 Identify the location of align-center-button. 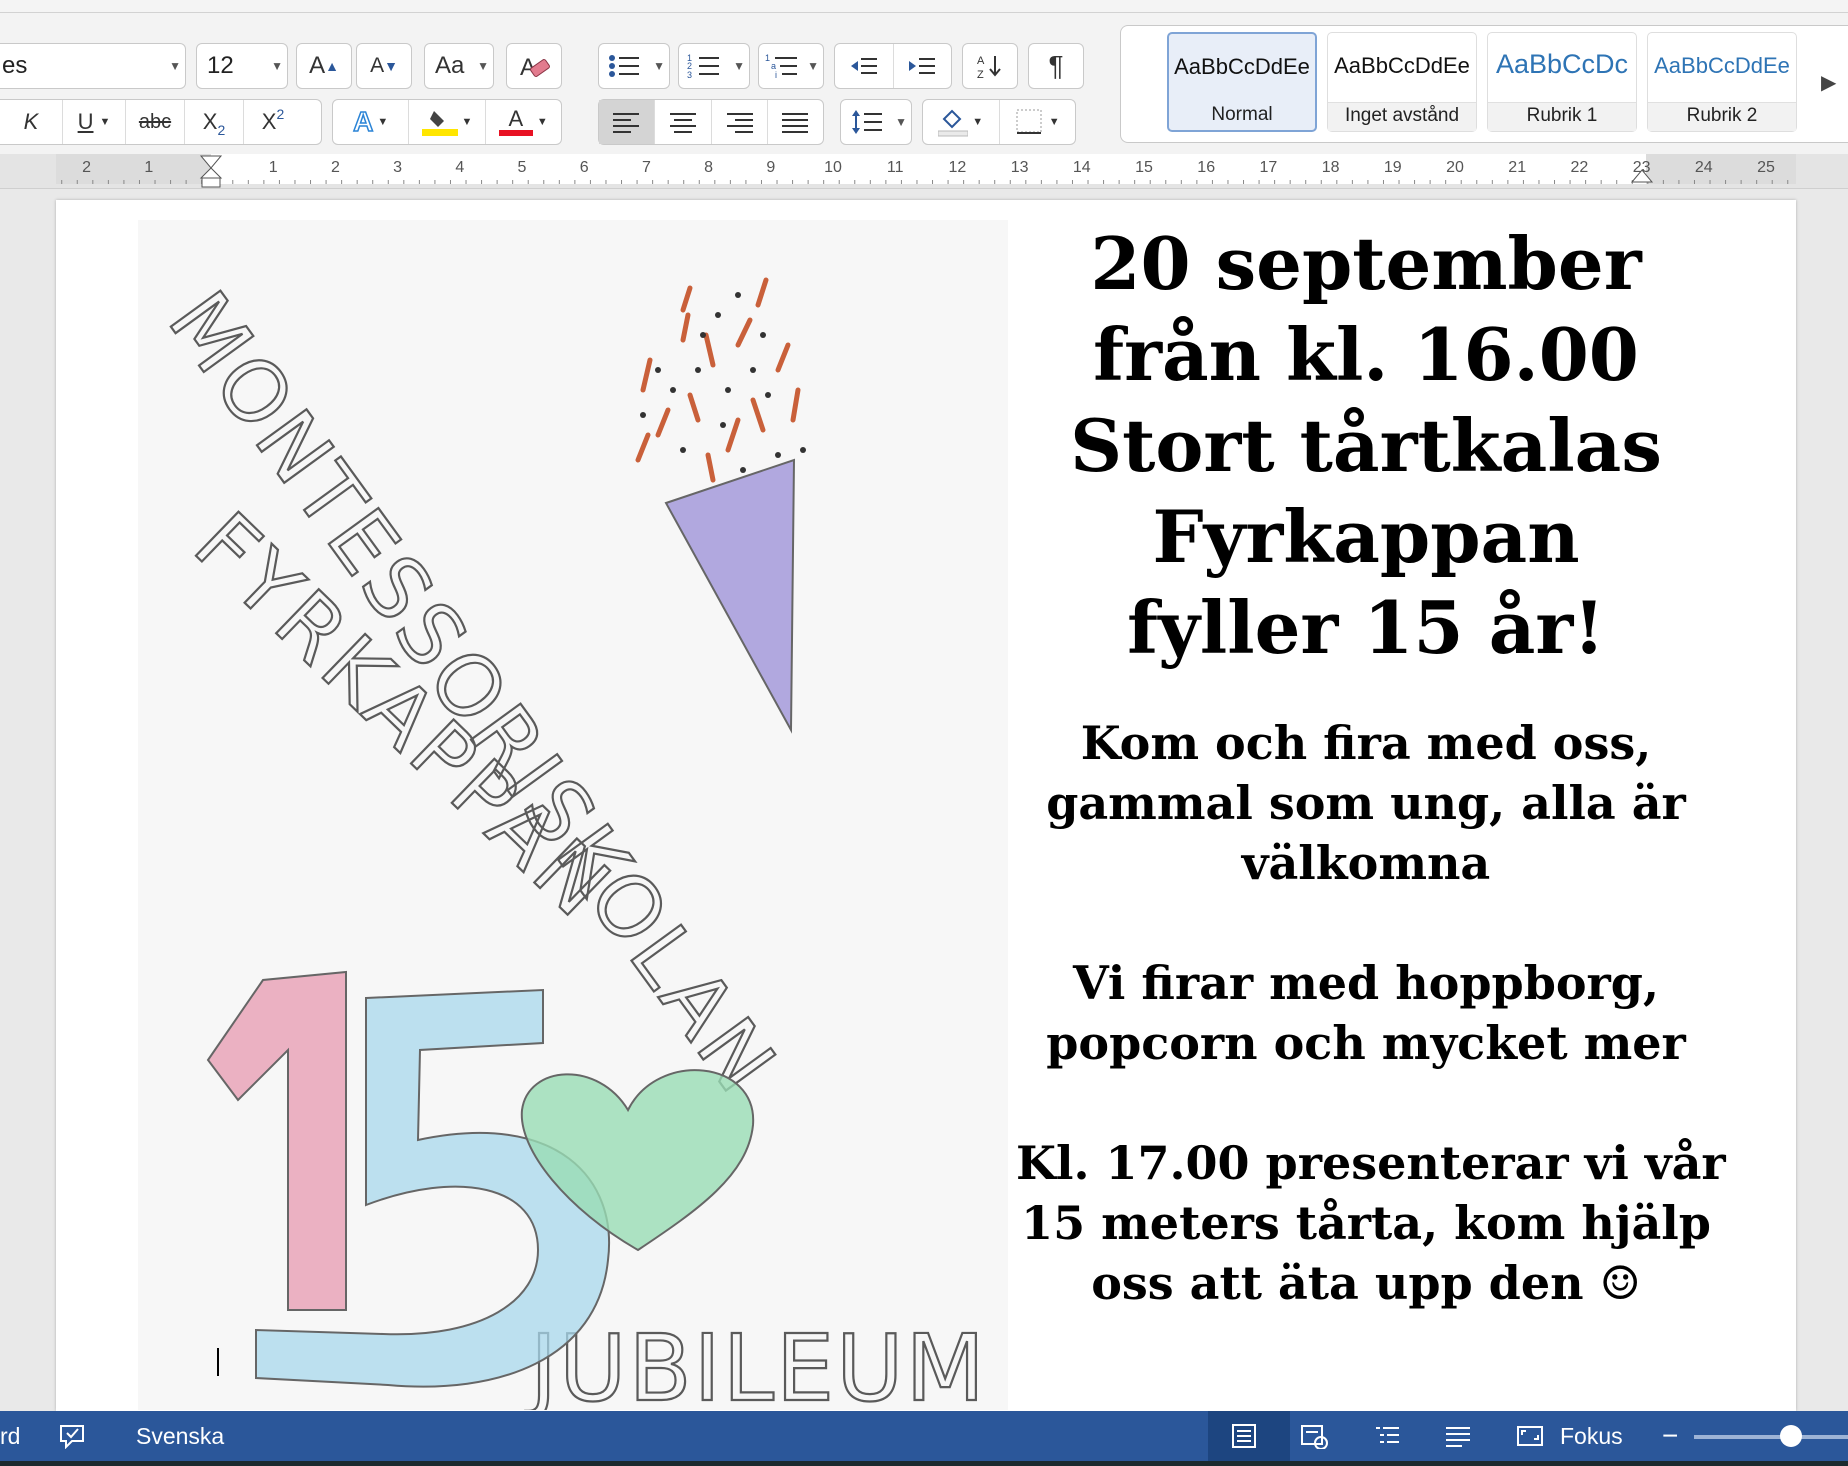
(683, 122).